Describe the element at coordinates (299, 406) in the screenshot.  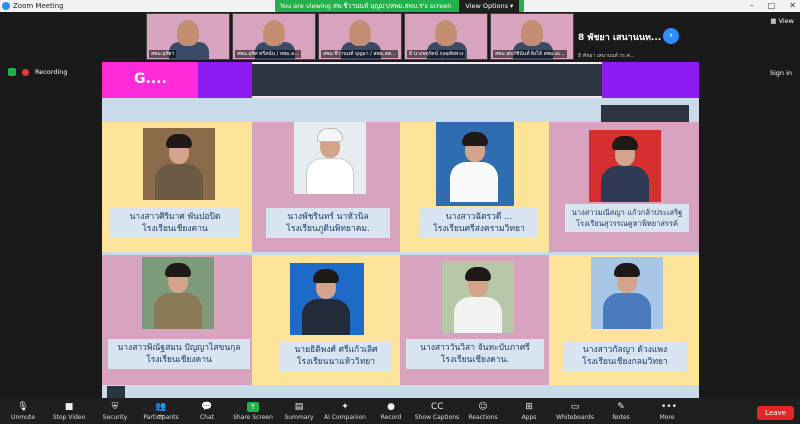
I see `summary-icon: ▤` at that location.